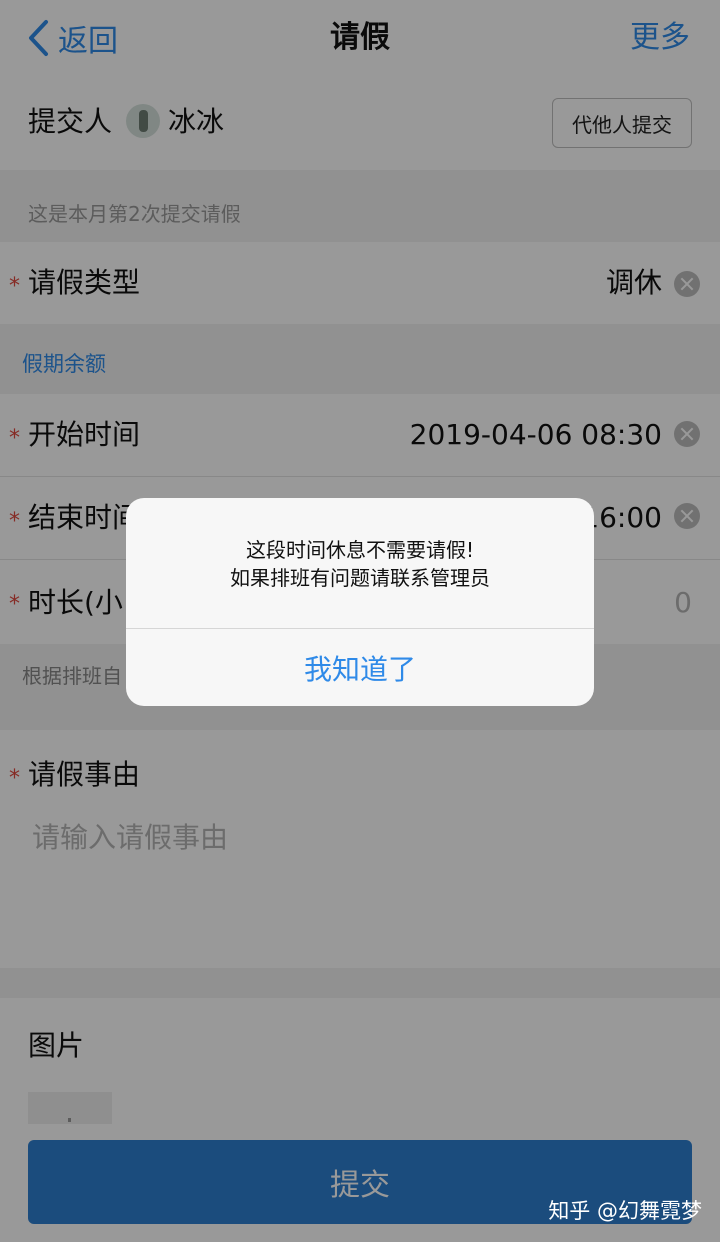 The image size is (720, 1242). What do you see at coordinates (360, 602) in the screenshot?
I see `alert-dialog: 这段时间休息不需要请假! 如果排班有问题请联系管理员 我知道了` at bounding box center [360, 602].